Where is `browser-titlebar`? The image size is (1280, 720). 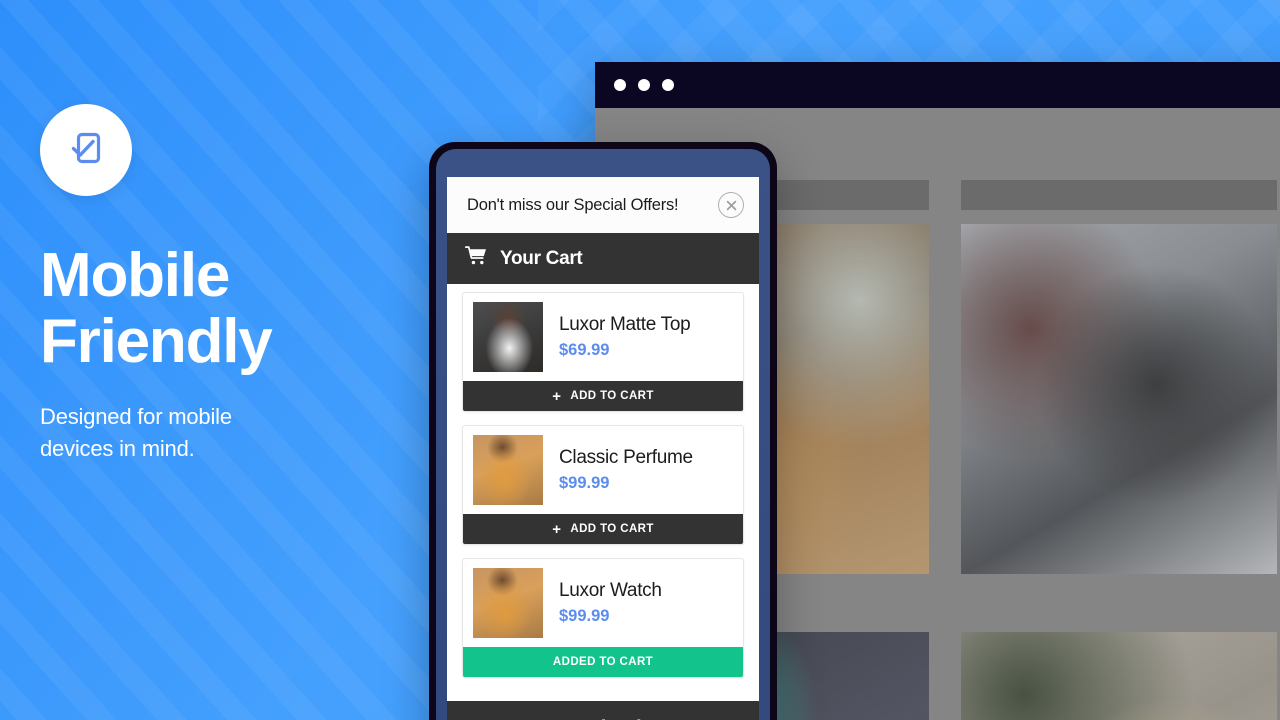
browser-titlebar is located at coordinates (937, 85).